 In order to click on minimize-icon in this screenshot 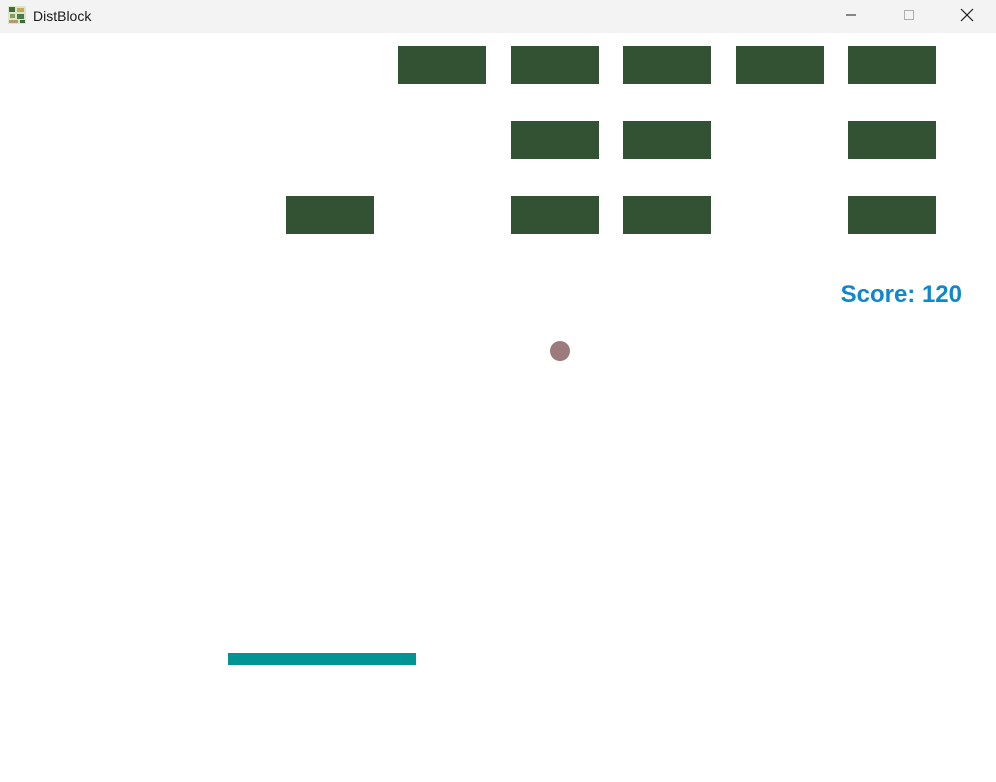, I will do `click(851, 15)`.